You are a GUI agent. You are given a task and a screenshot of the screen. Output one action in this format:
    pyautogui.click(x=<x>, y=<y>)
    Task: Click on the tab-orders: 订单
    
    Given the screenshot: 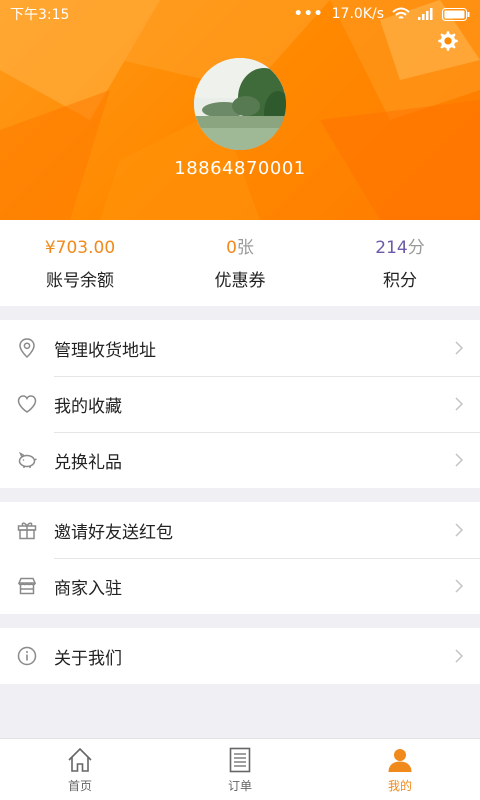 What is the action you would take?
    pyautogui.click(x=240, y=769)
    